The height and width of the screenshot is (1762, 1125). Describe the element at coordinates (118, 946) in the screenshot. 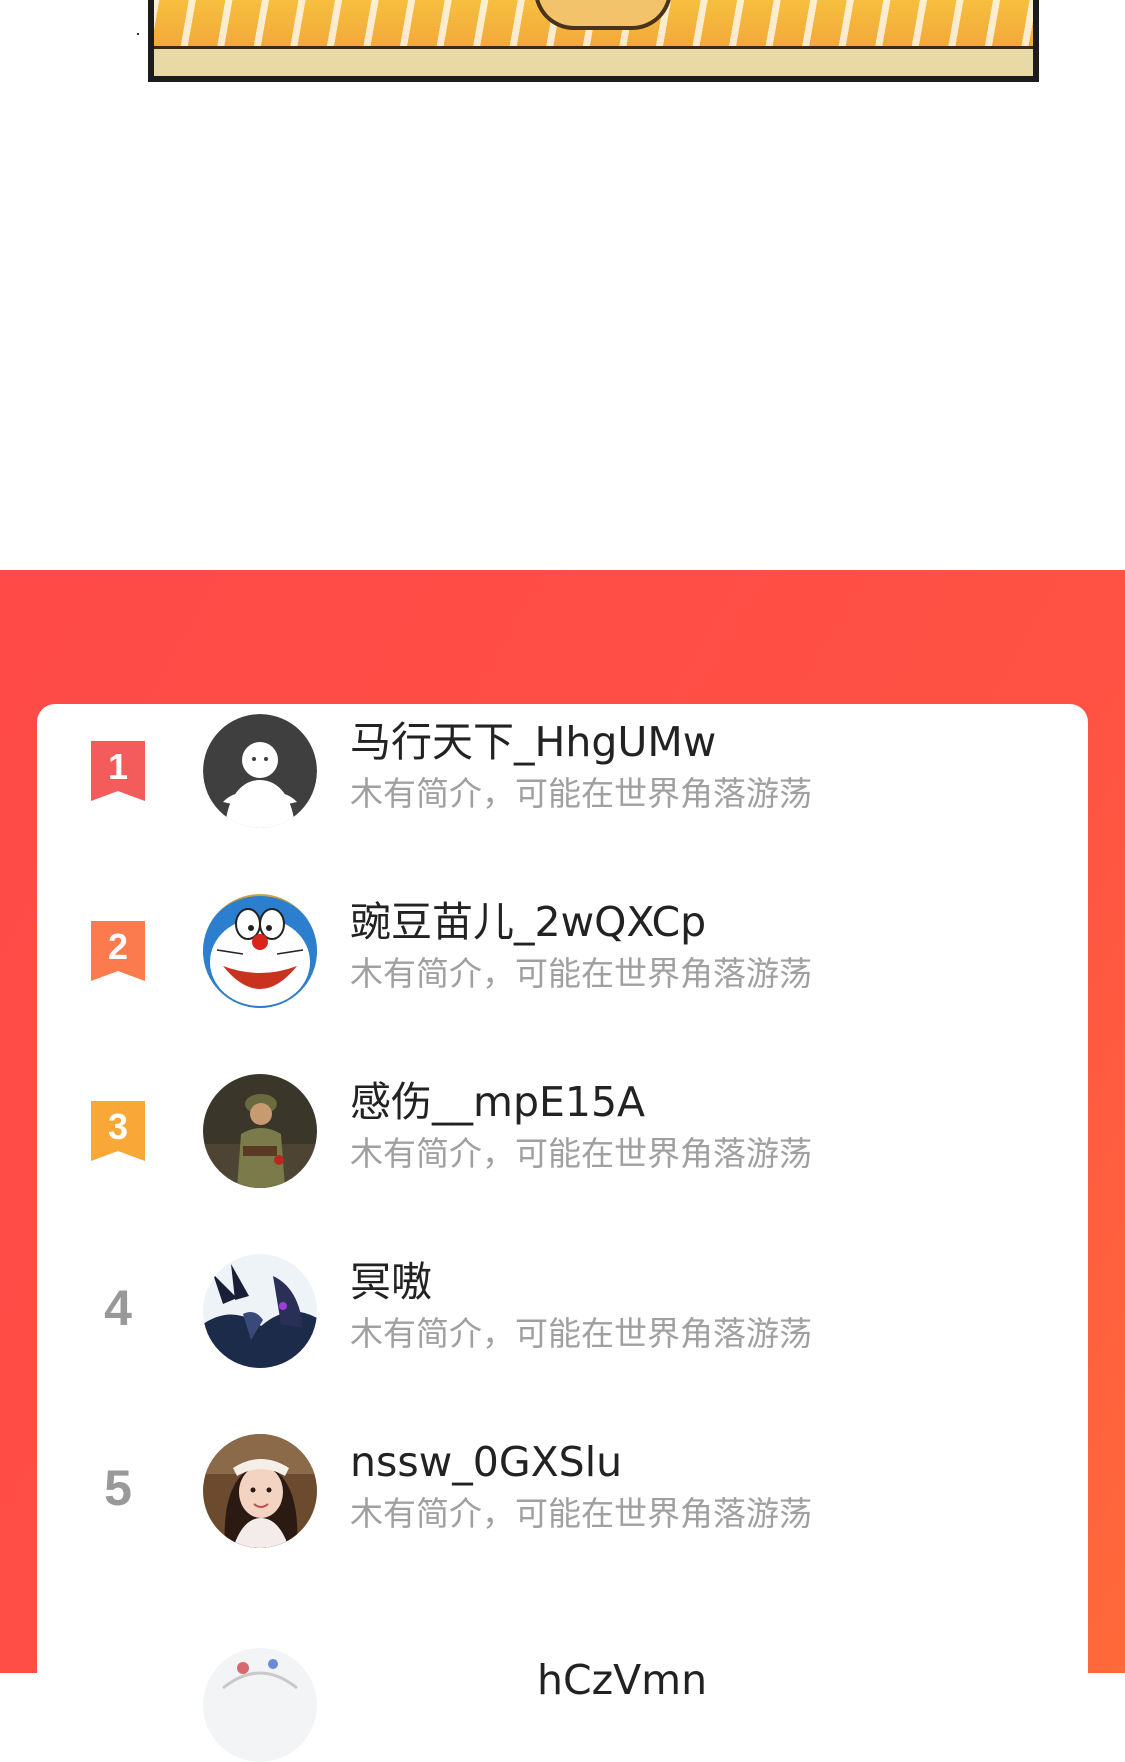

I see `rank-number: 2` at that location.